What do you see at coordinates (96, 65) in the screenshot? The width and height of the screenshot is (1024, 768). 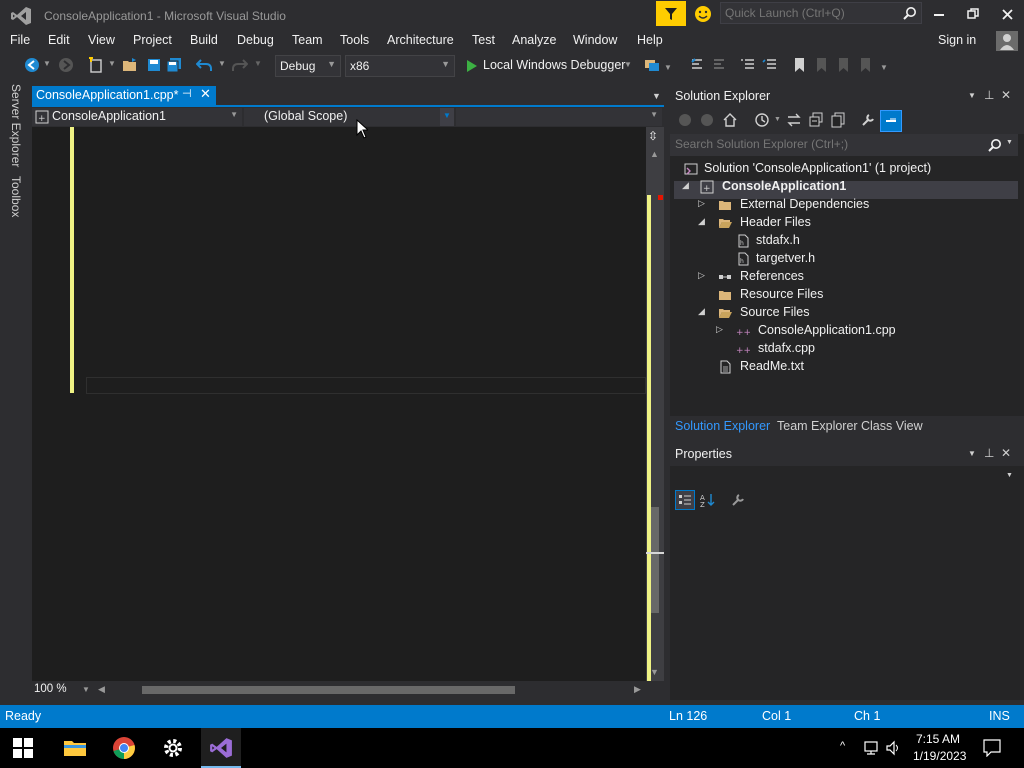 I see `new-project-icon` at bounding box center [96, 65].